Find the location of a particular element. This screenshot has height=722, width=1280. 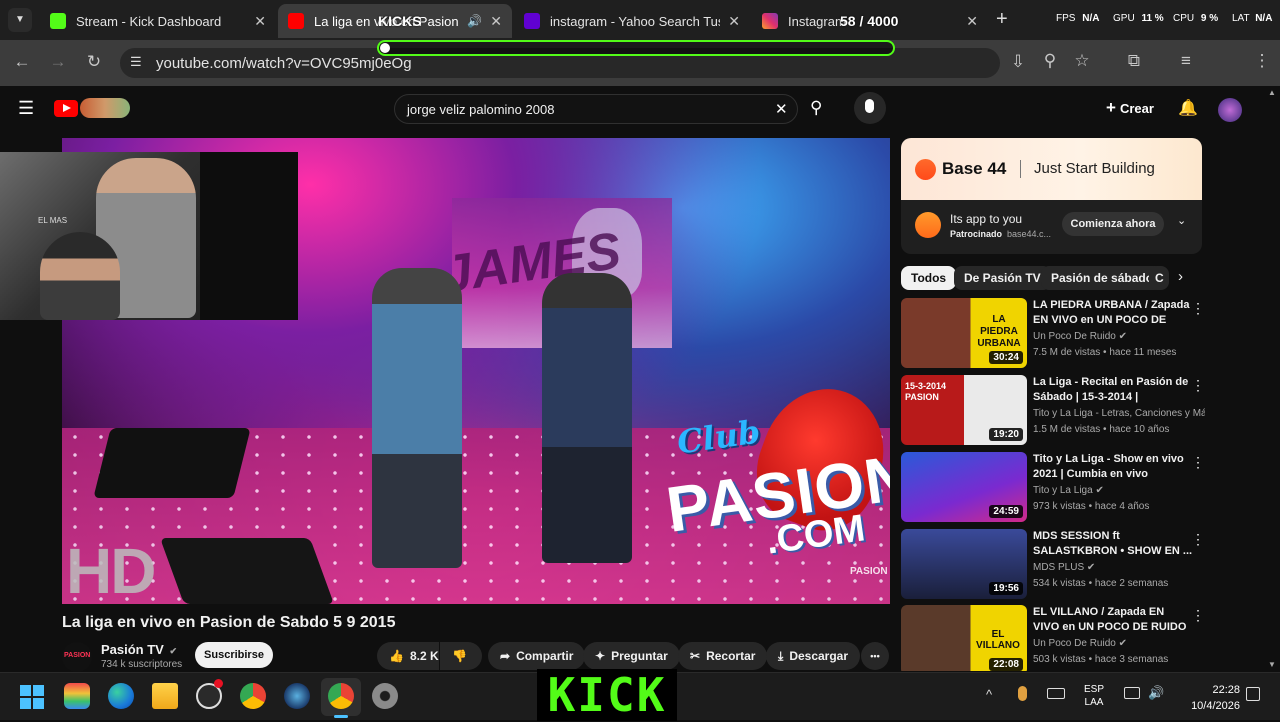

new-tab-button: + is located at coordinates (1002, 19).